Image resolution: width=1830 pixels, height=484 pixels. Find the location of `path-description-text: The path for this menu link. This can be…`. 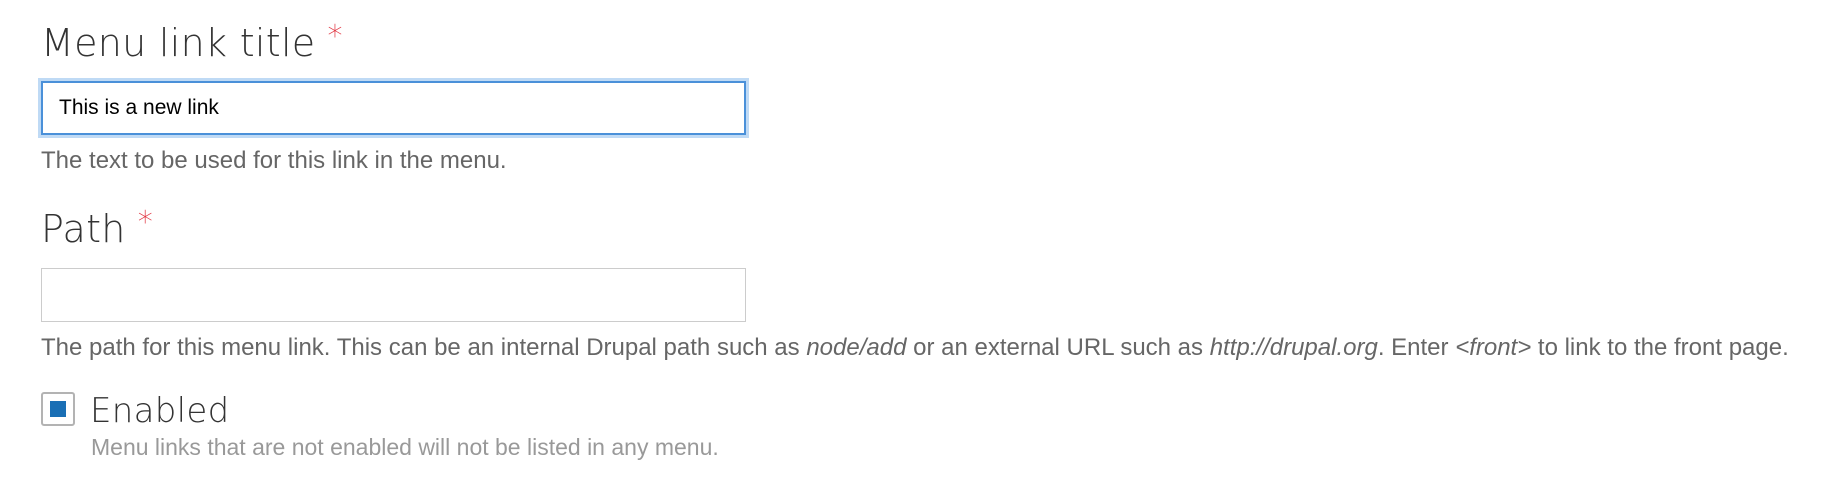

path-description-text: The path for this menu link. This can be… is located at coordinates (424, 347).